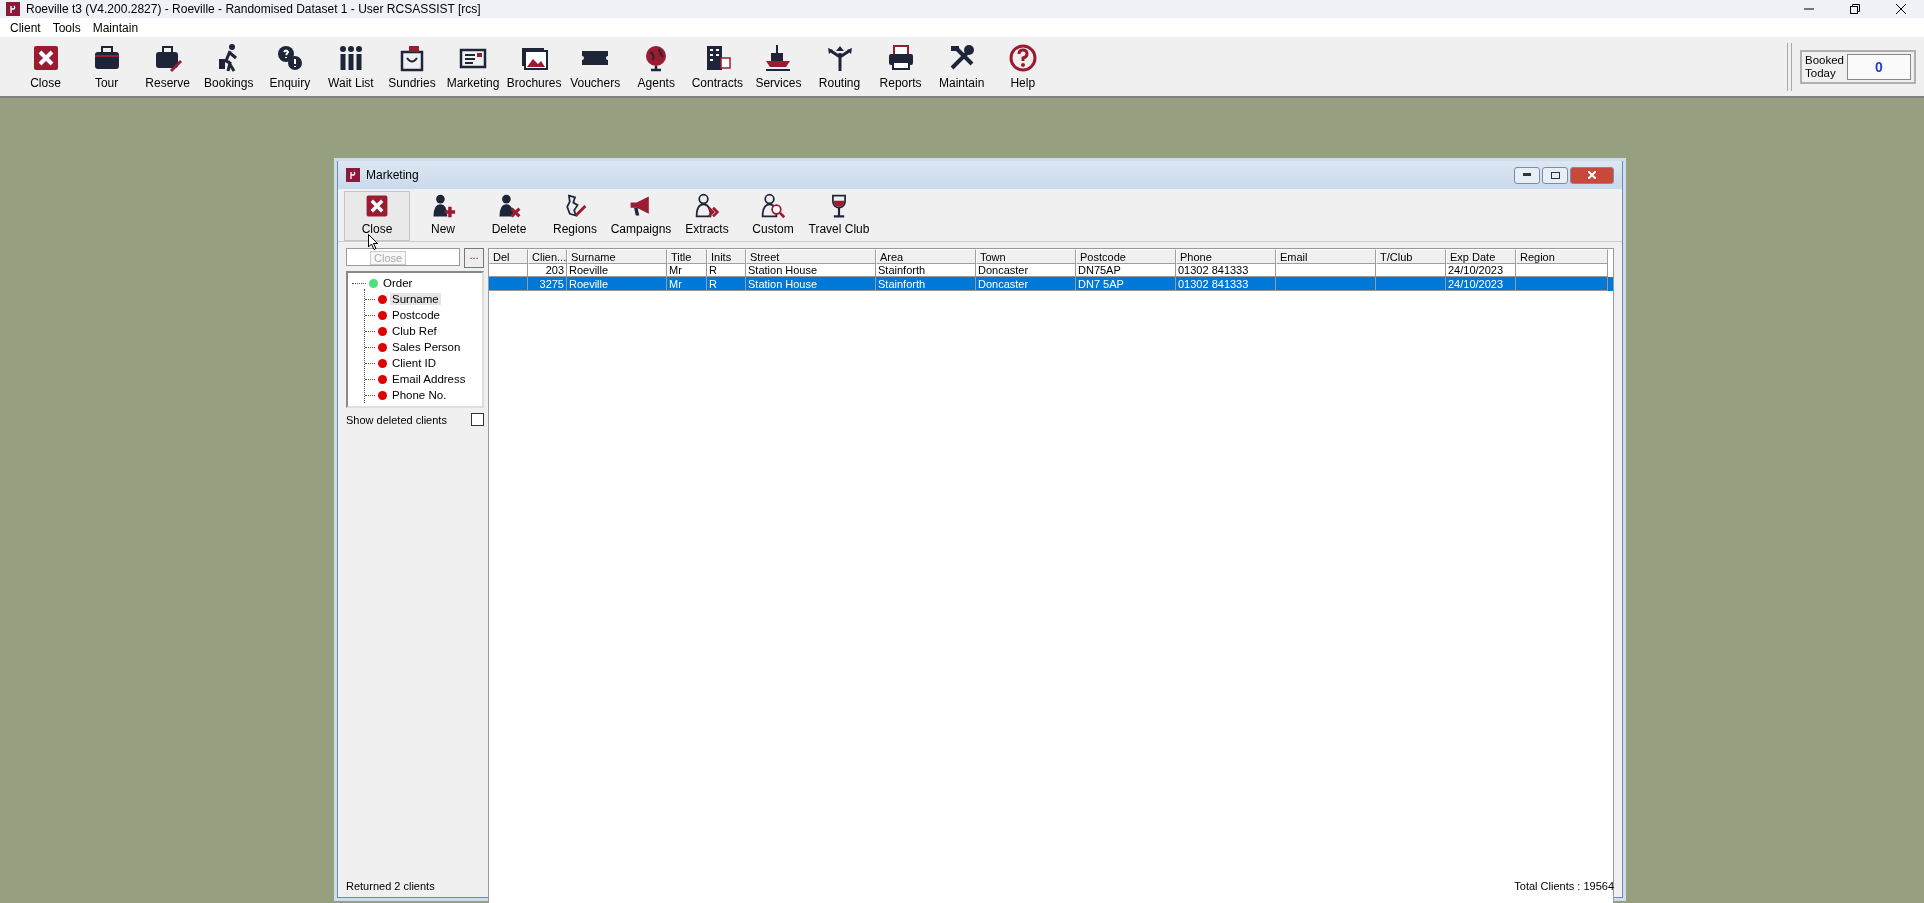 The image size is (1924, 903). What do you see at coordinates (1026, 256) in the screenshot?
I see `column-header: Town` at bounding box center [1026, 256].